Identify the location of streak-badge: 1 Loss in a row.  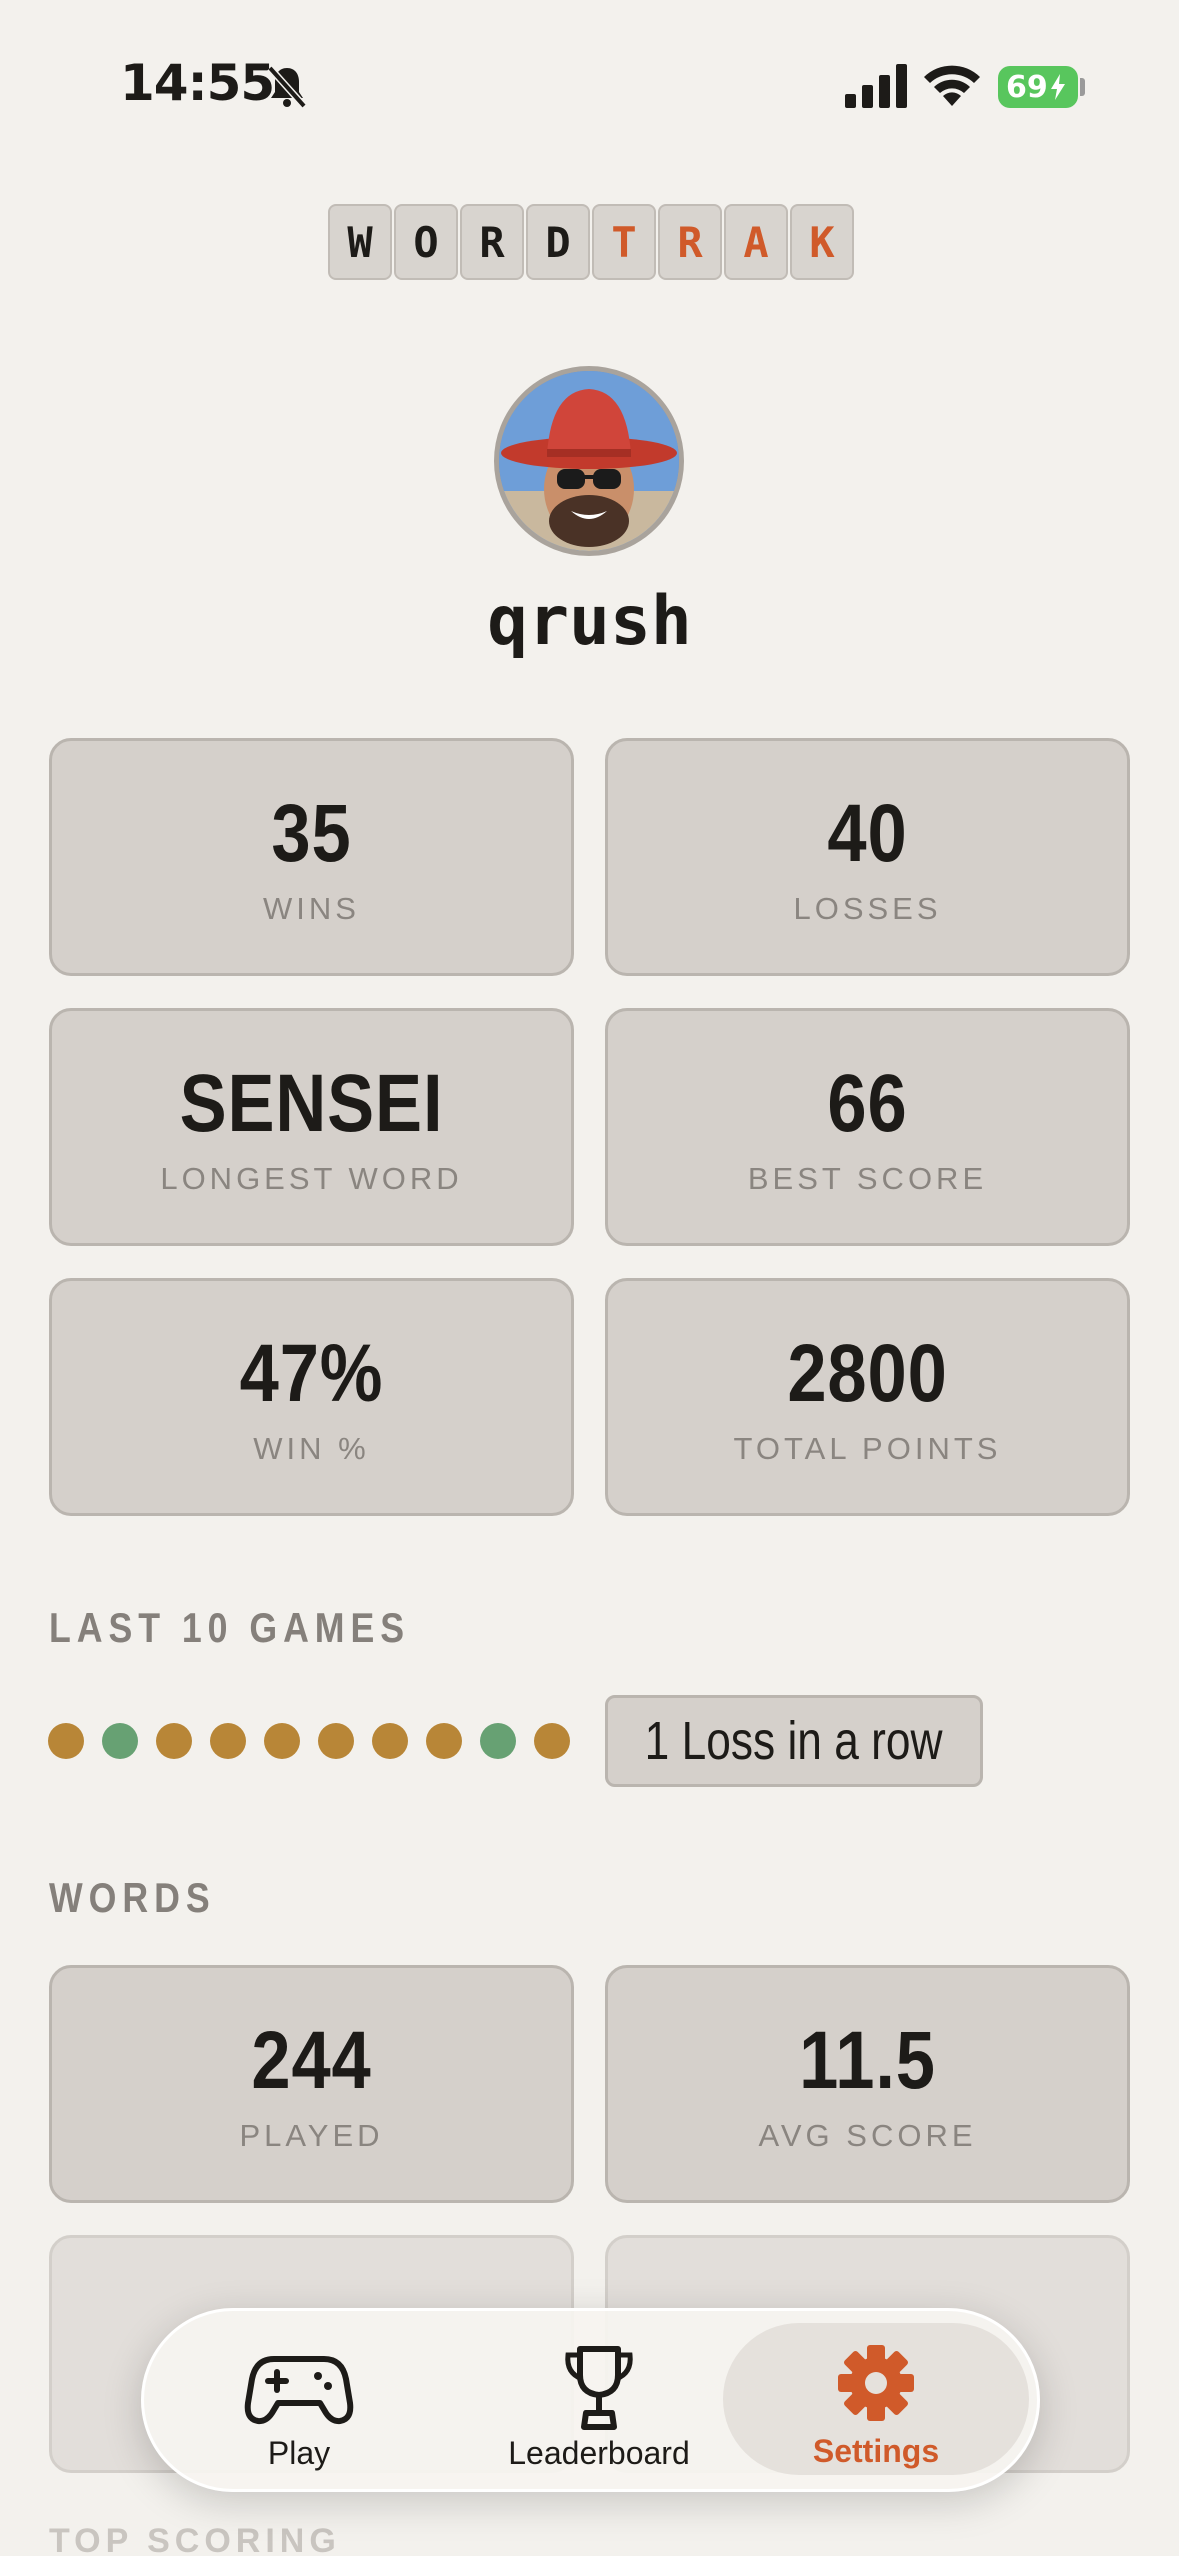
(794, 1741).